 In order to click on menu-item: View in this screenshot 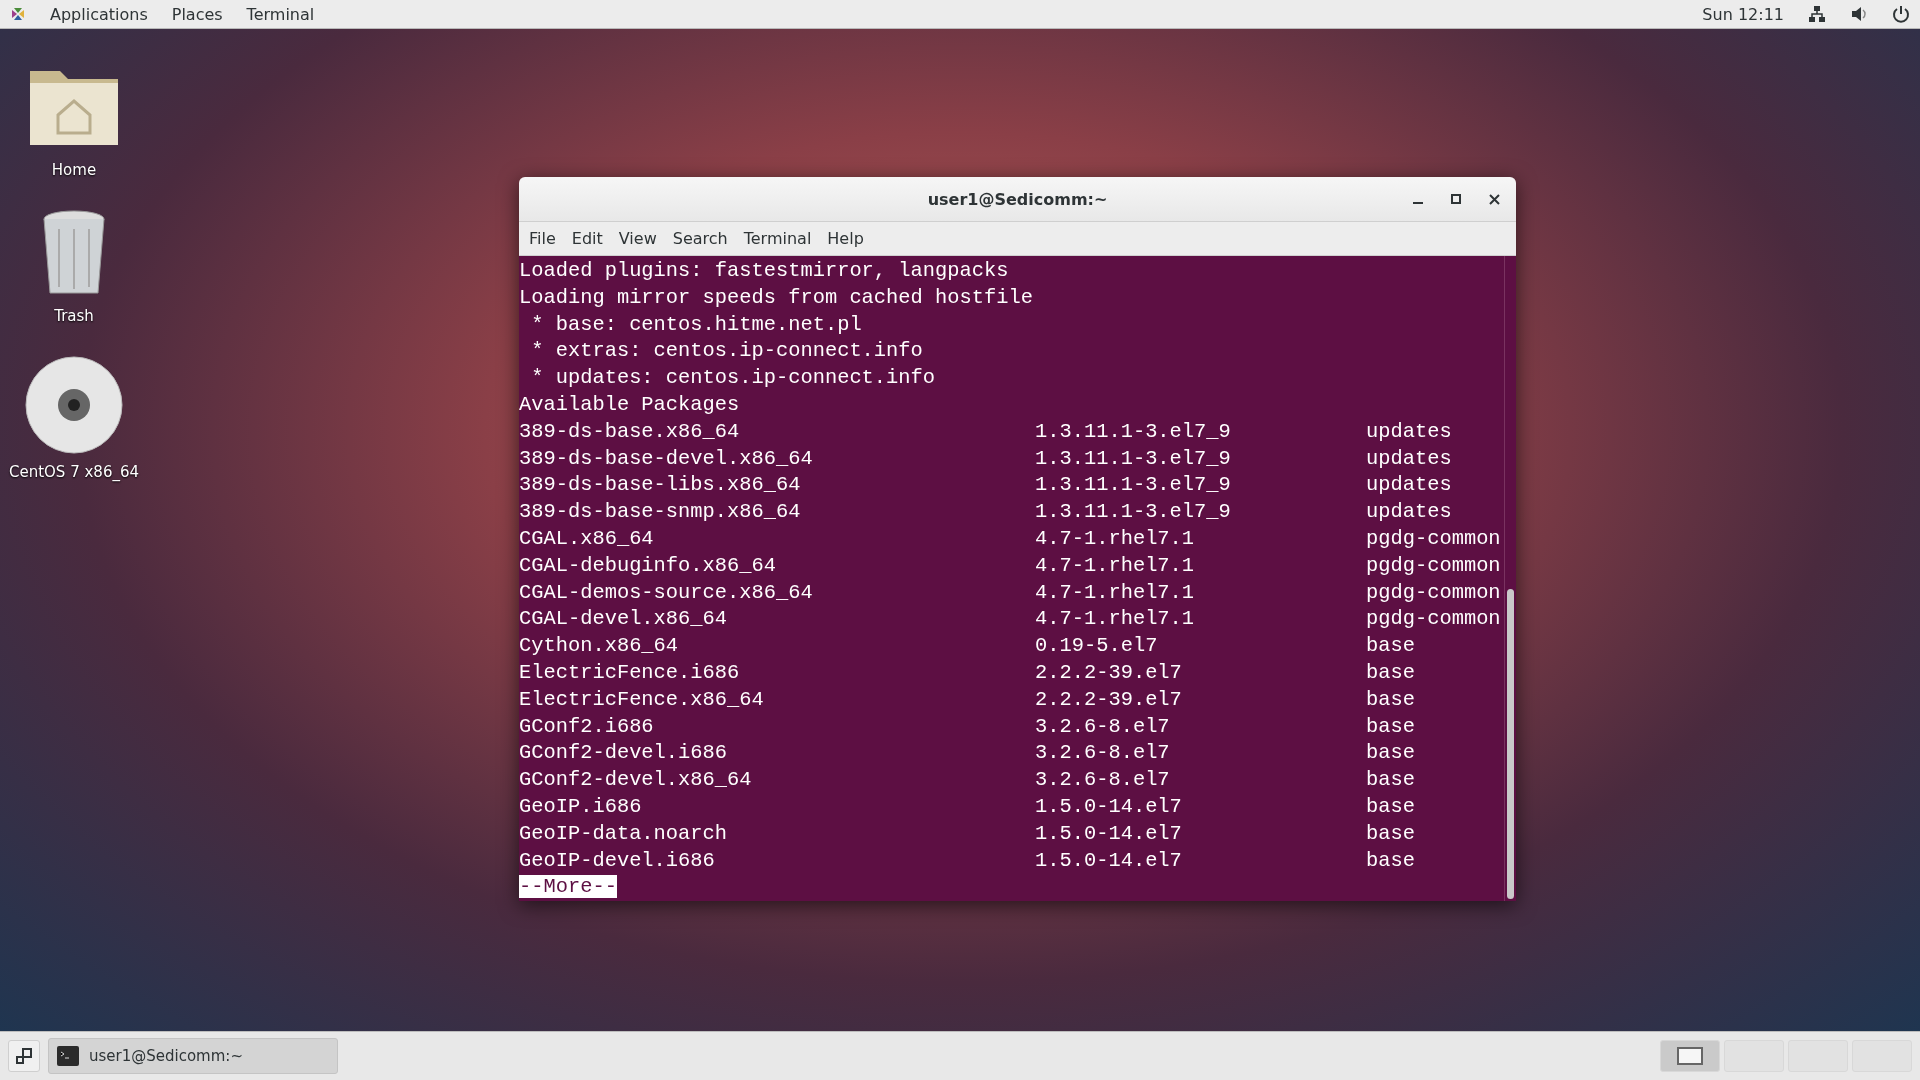, I will do `click(637, 238)`.